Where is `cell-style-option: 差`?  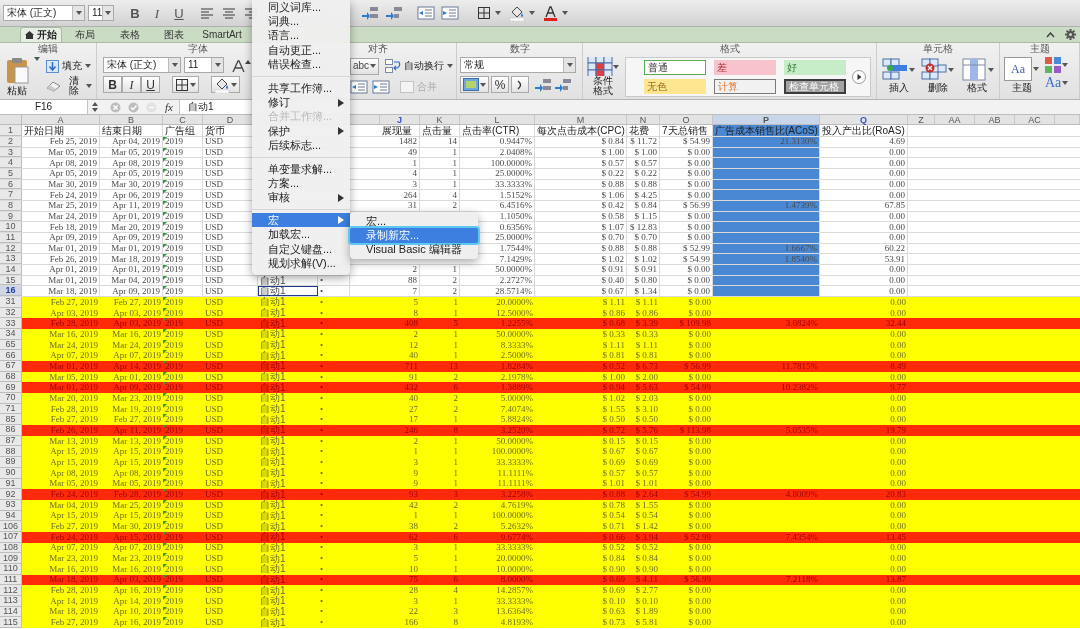 cell-style-option: 差 is located at coordinates (745, 67).